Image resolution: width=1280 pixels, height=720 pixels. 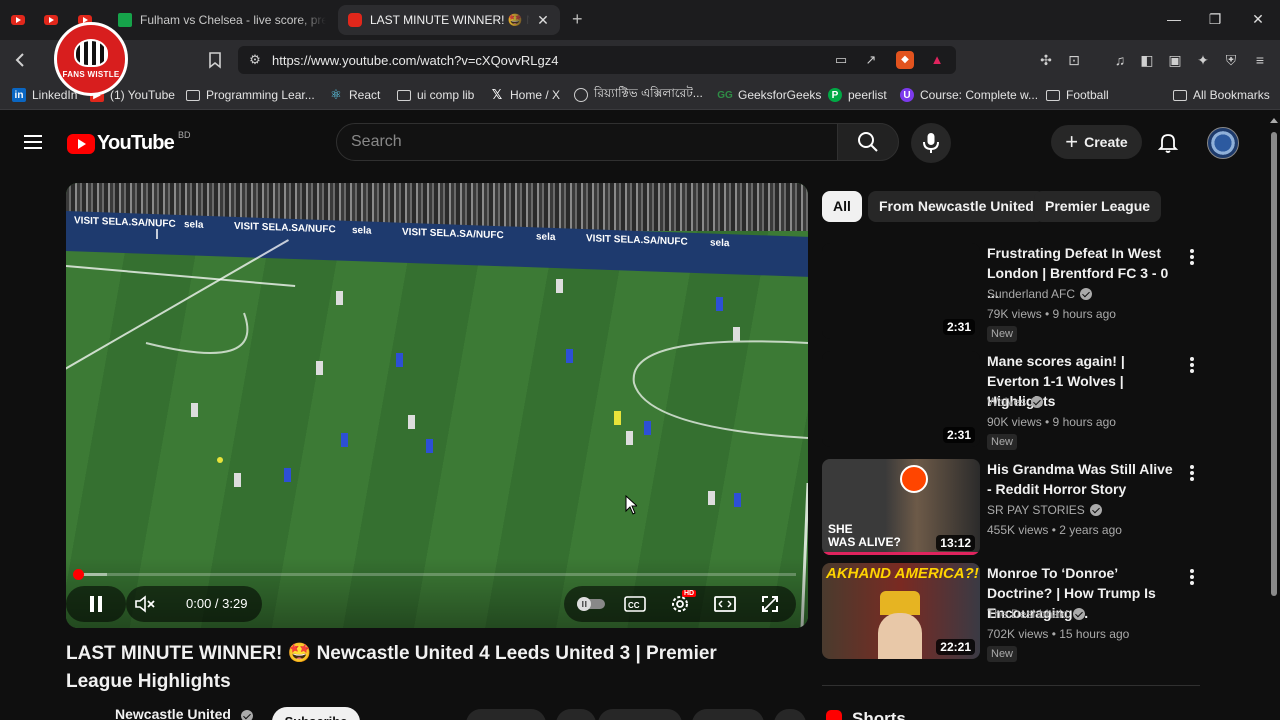 What do you see at coordinates (1260, 60) in the screenshot?
I see `menu-icon: ≡` at bounding box center [1260, 60].